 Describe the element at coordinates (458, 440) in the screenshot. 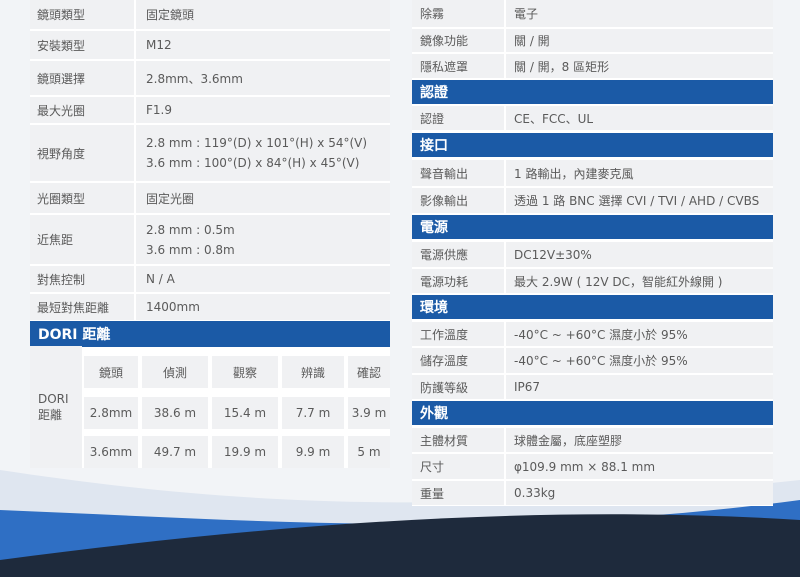

I see `spec-label: 主體材質` at that location.